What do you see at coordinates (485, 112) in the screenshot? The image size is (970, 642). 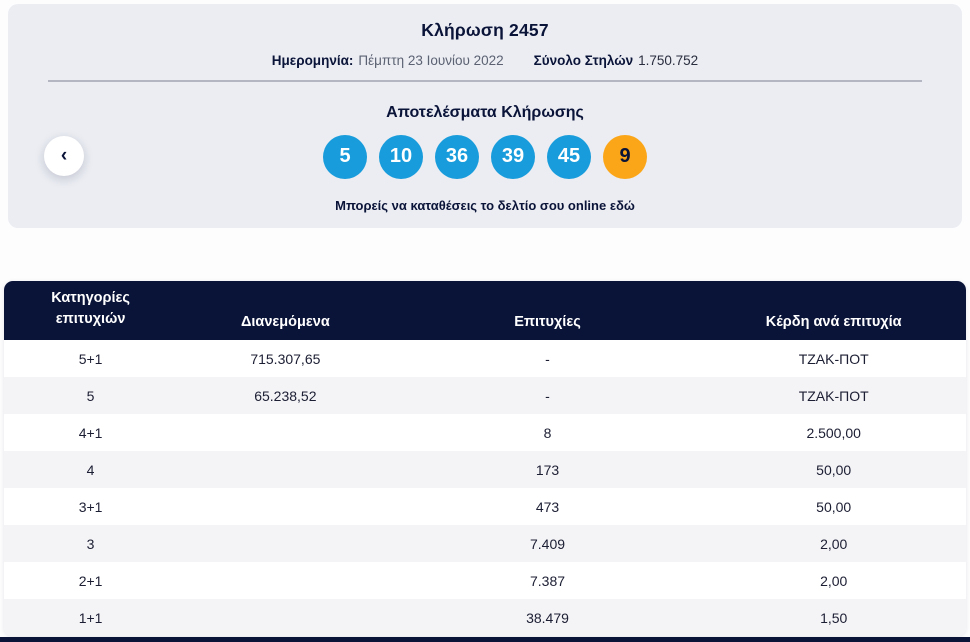 I see `results-title: Αποτελέσματα Κλήρωσης` at bounding box center [485, 112].